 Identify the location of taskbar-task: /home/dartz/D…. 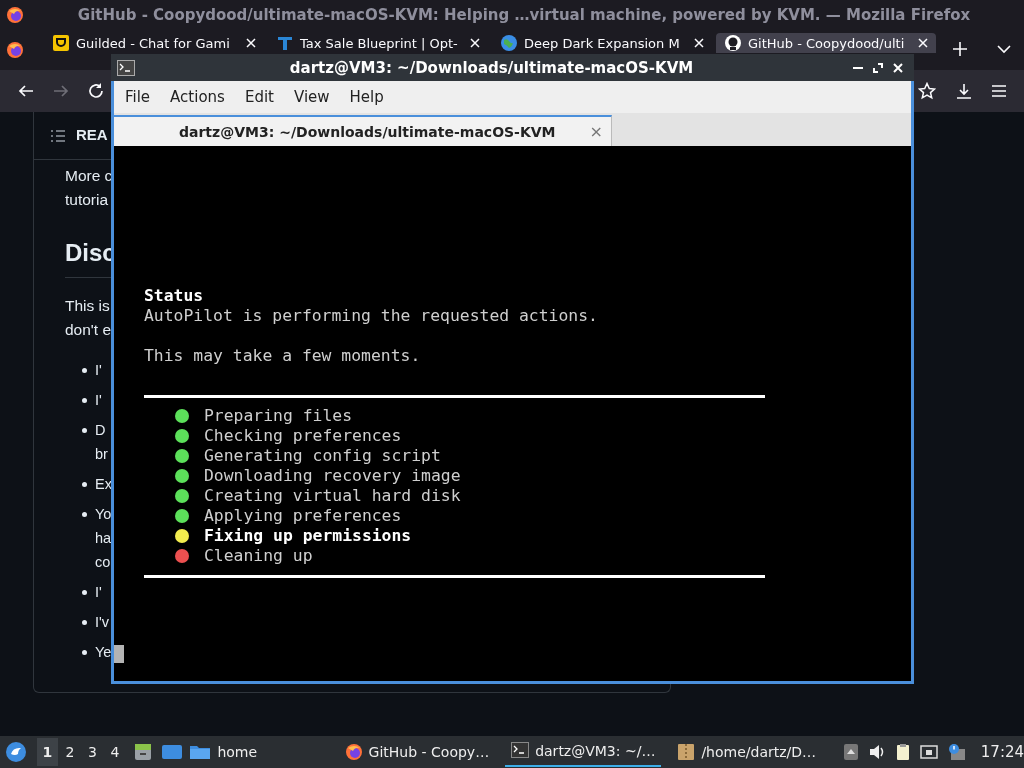
(747, 752).